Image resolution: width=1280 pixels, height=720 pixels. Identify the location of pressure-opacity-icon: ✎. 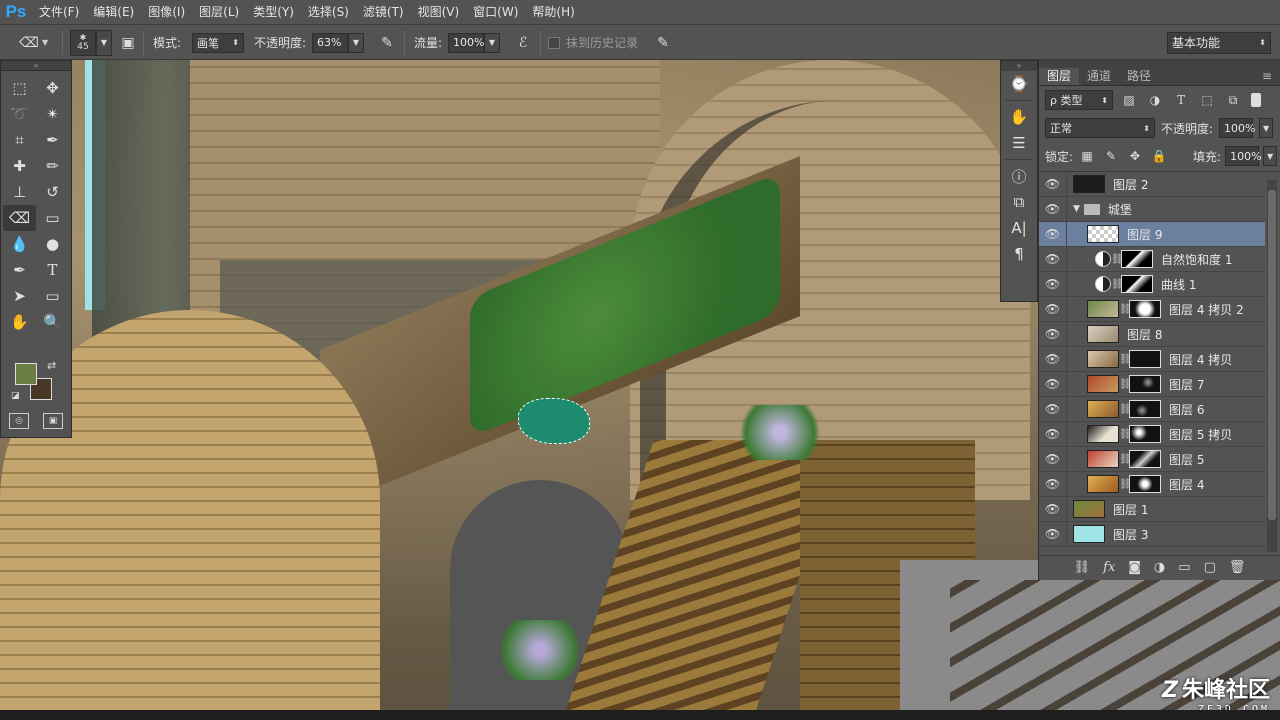
(387, 43).